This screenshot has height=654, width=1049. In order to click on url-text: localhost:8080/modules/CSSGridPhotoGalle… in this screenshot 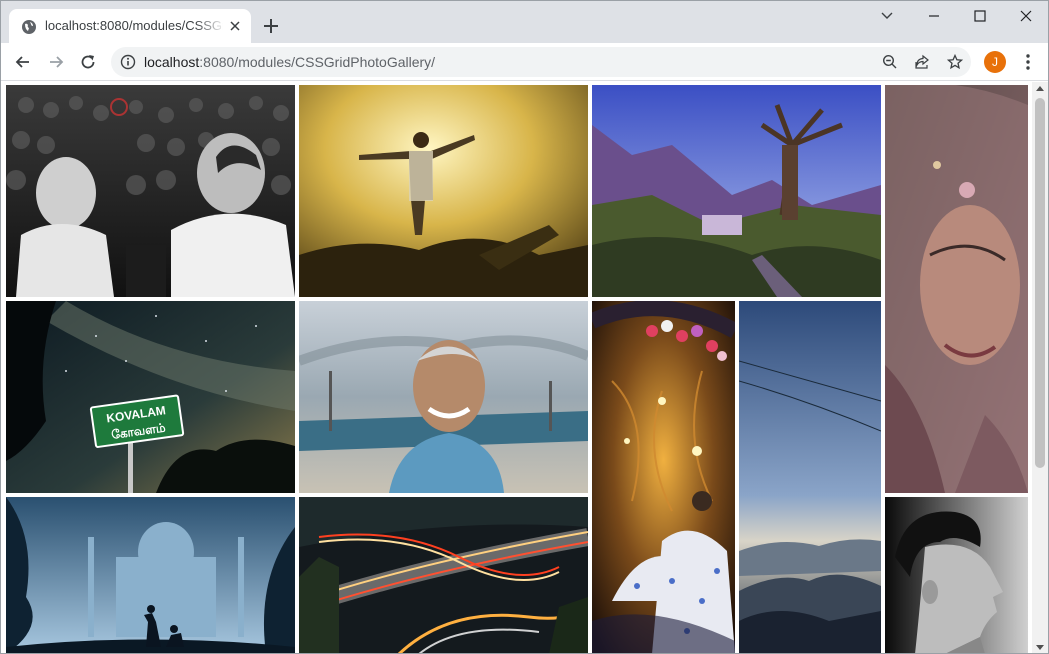, I will do `click(289, 62)`.